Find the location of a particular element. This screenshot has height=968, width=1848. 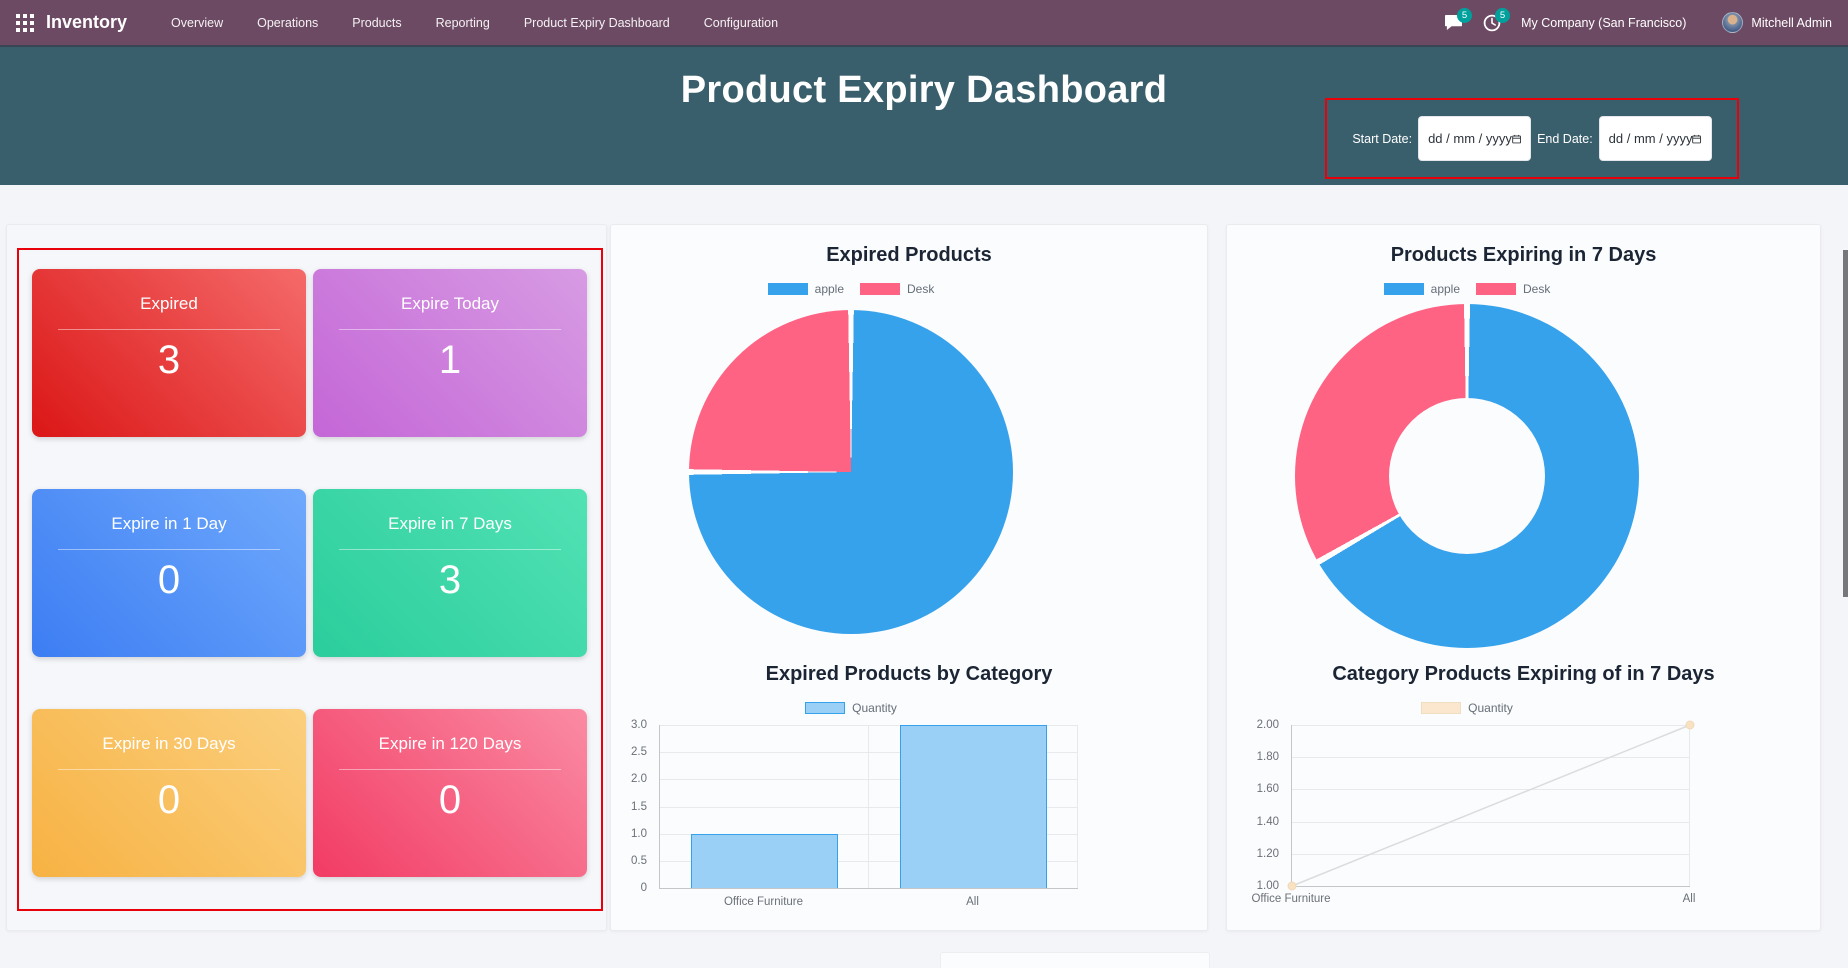

y-axis: 1.00 1.20 1.40 1.60 1.80 2.00 is located at coordinates (1257, 805).